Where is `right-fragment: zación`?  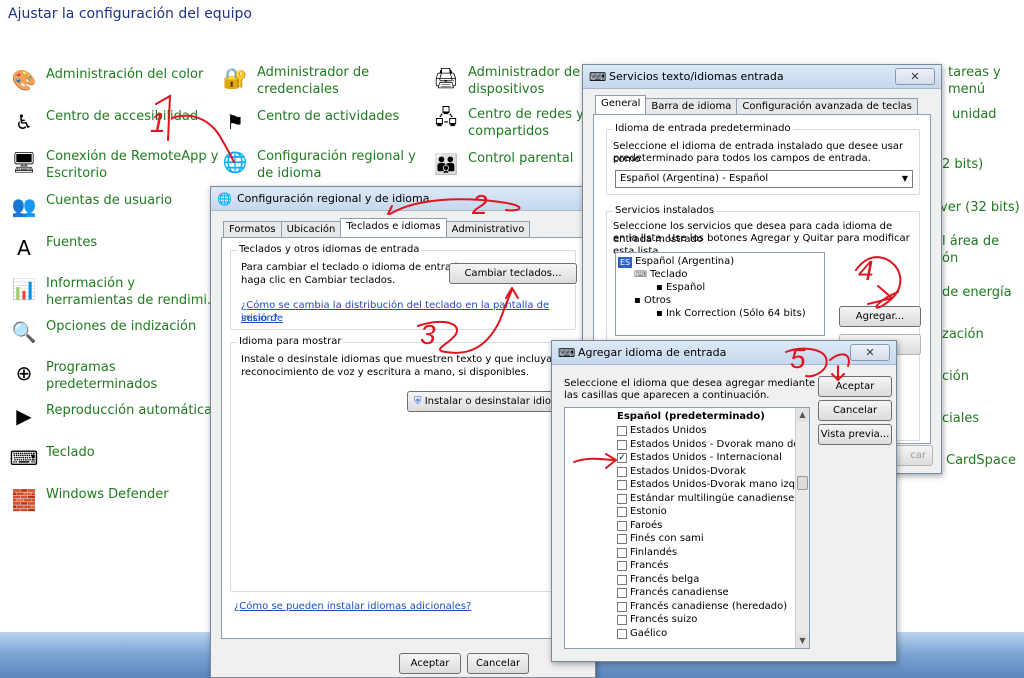
right-fragment: zación is located at coordinates (963, 334).